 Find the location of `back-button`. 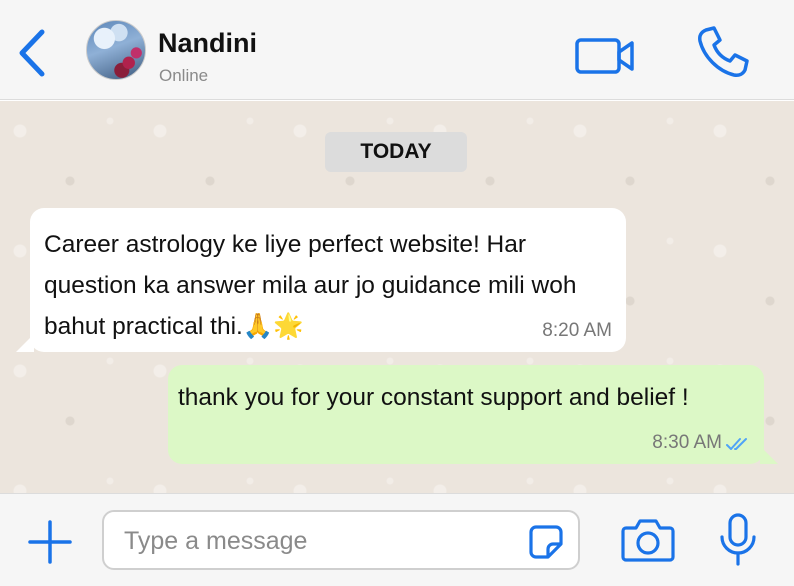

back-button is located at coordinates (34, 53).